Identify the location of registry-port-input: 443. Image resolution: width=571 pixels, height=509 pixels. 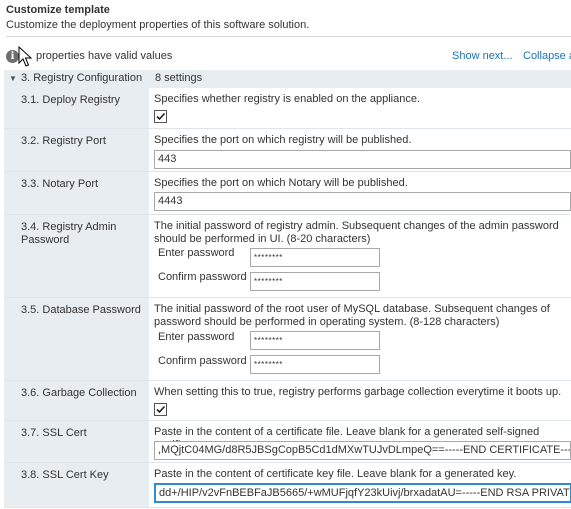
(362, 159).